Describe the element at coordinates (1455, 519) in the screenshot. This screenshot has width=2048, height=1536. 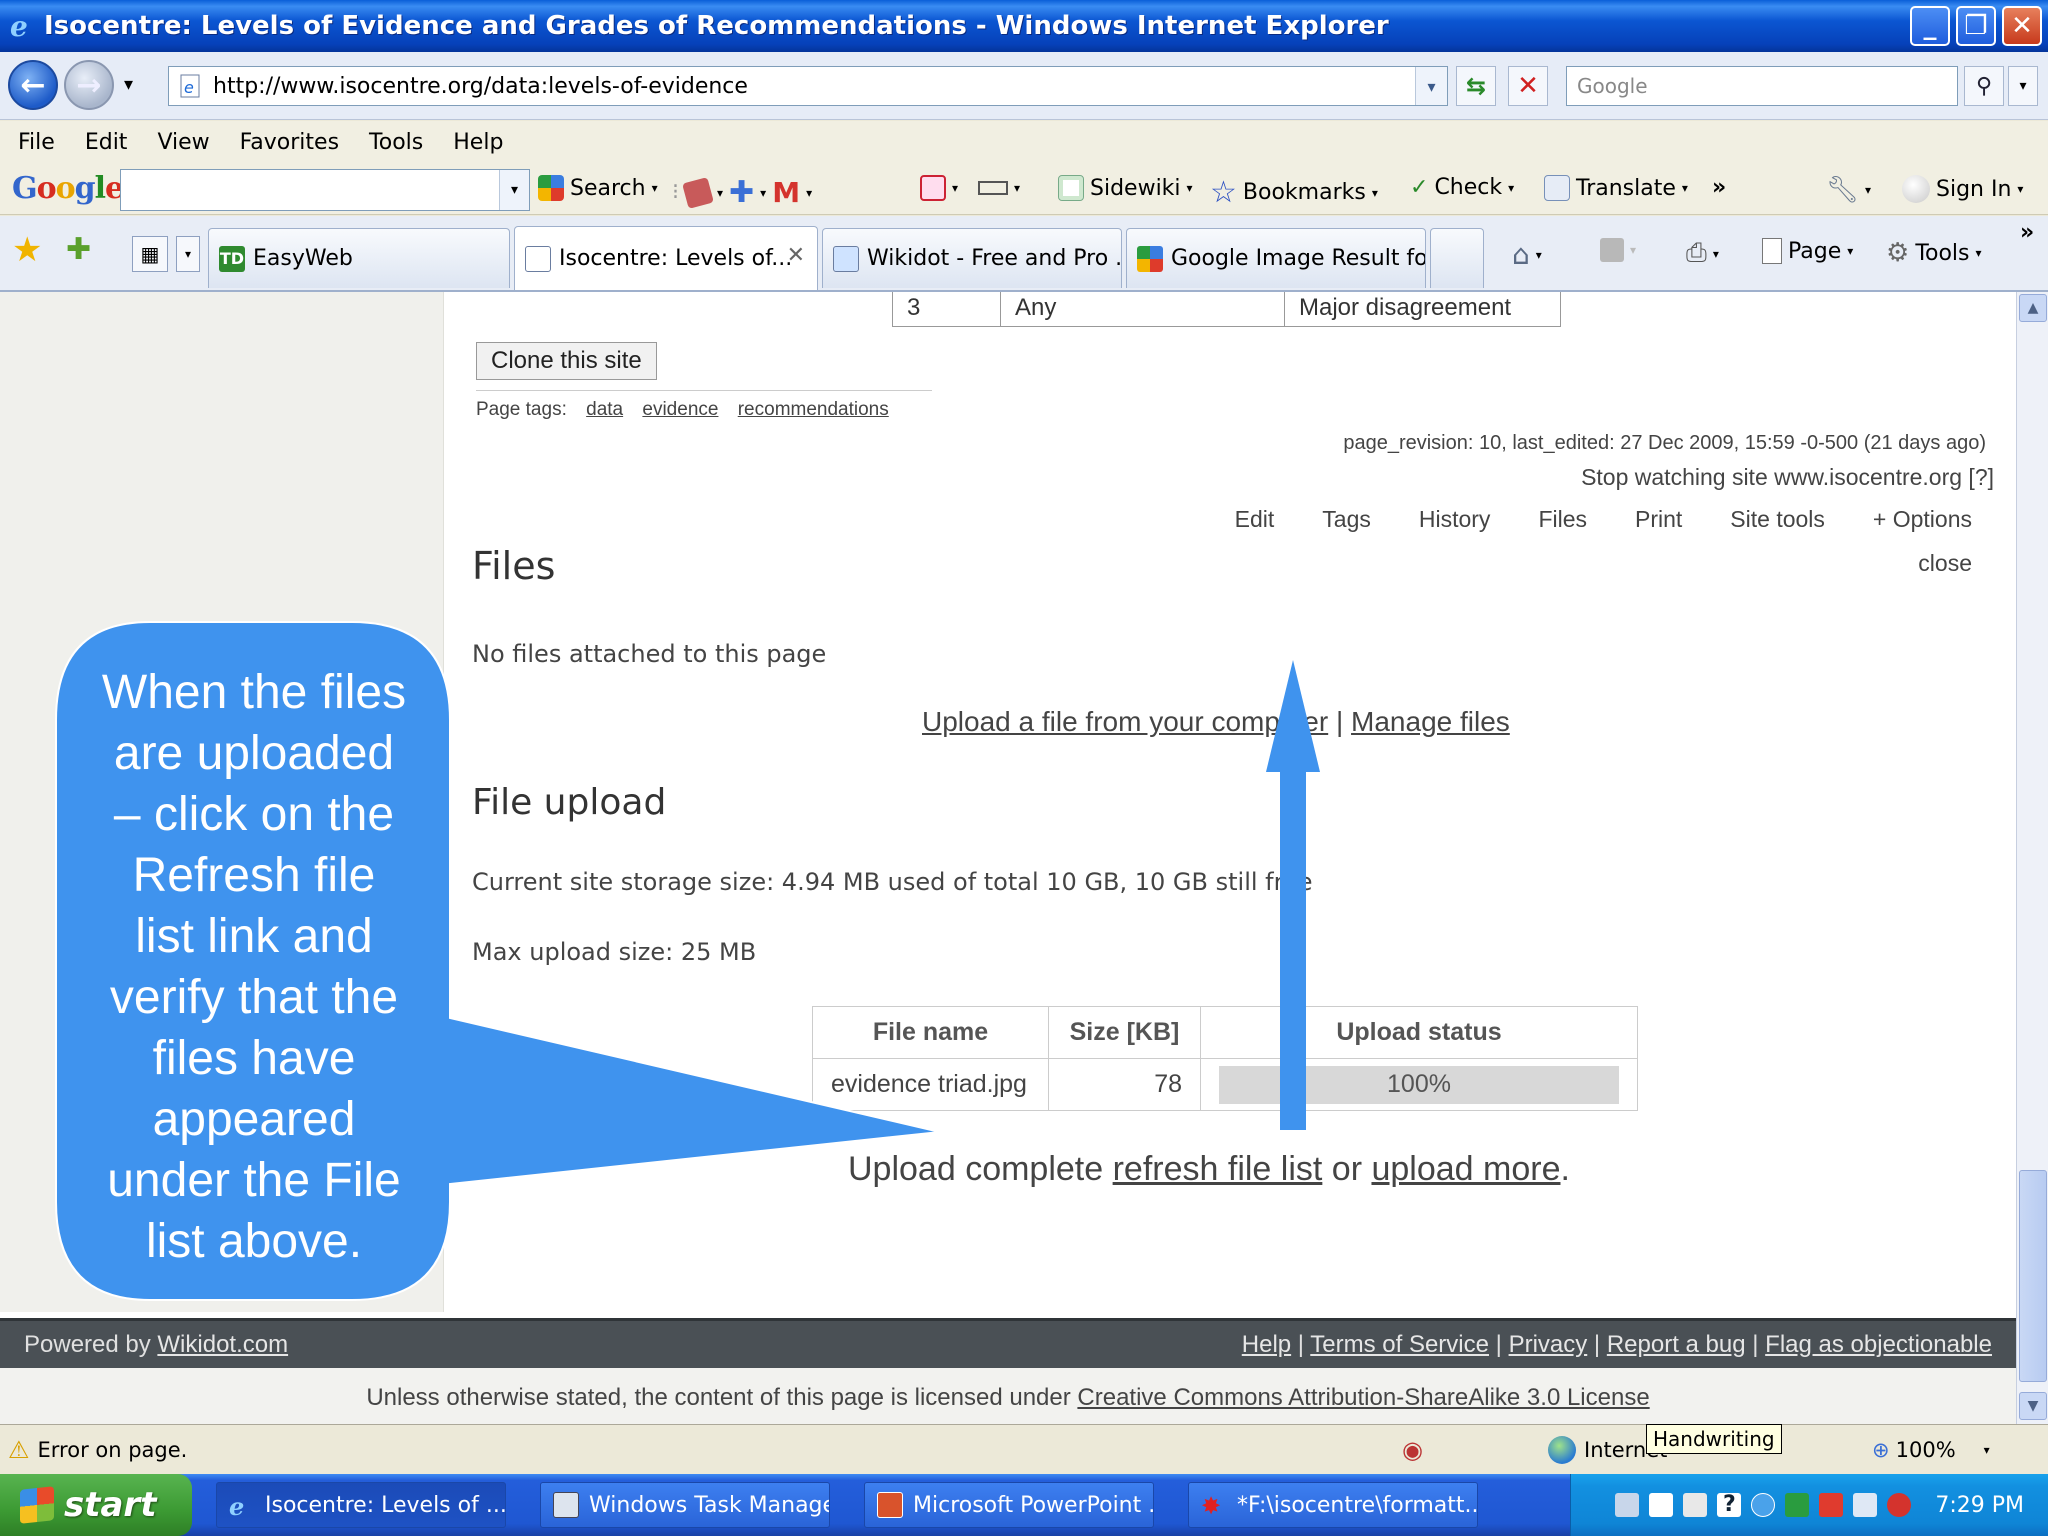
I see `history-action: History` at that location.